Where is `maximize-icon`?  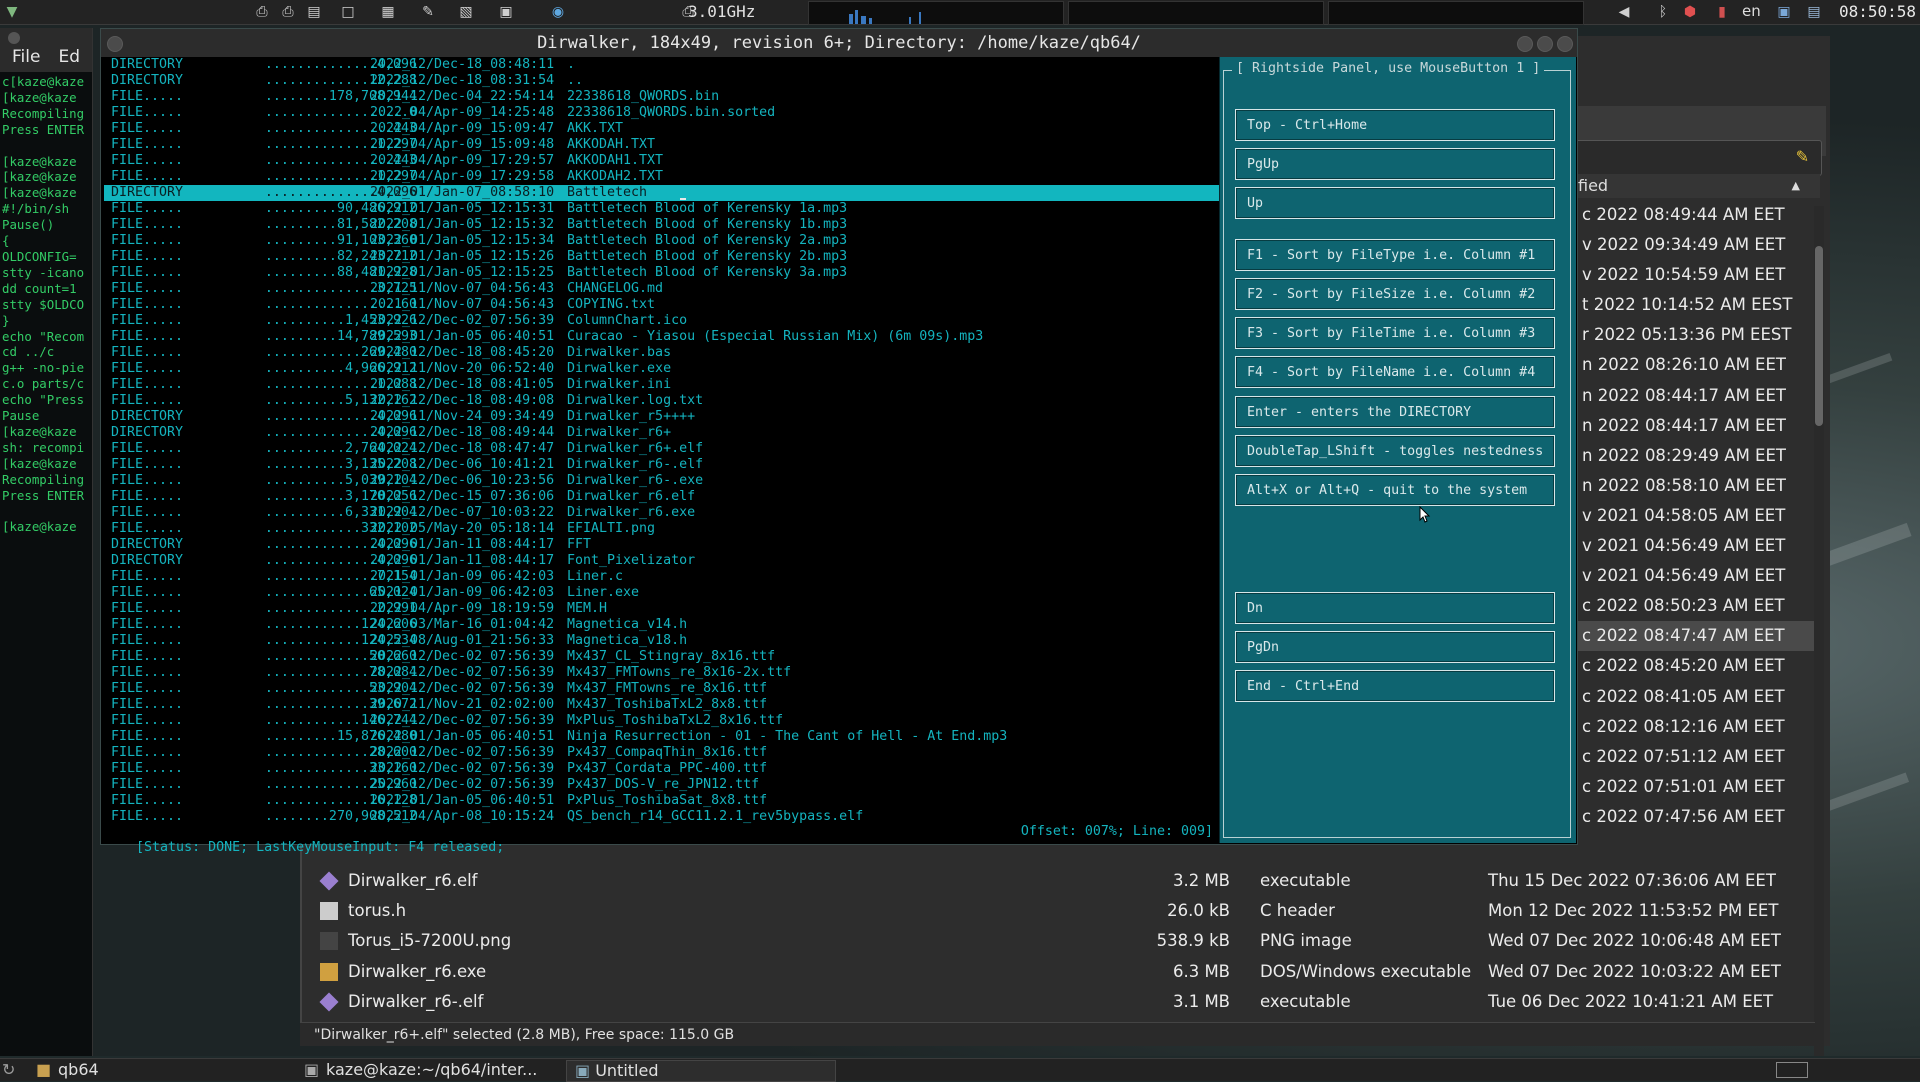
maximize-icon is located at coordinates (1545, 44).